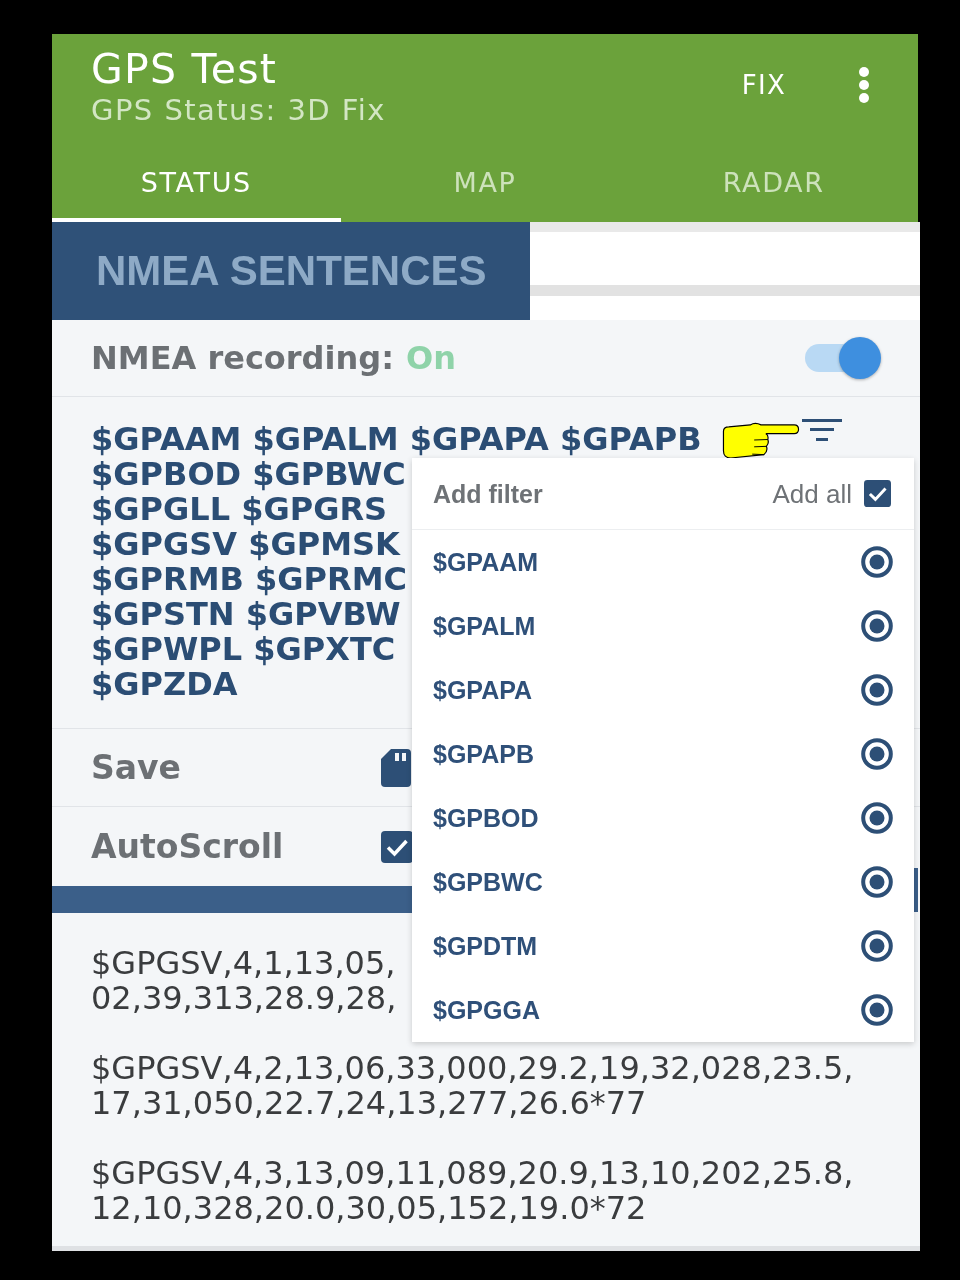 The width and height of the screenshot is (960, 1280). Describe the element at coordinates (188, 846) in the screenshot. I see `option-label: AutoScroll` at that location.